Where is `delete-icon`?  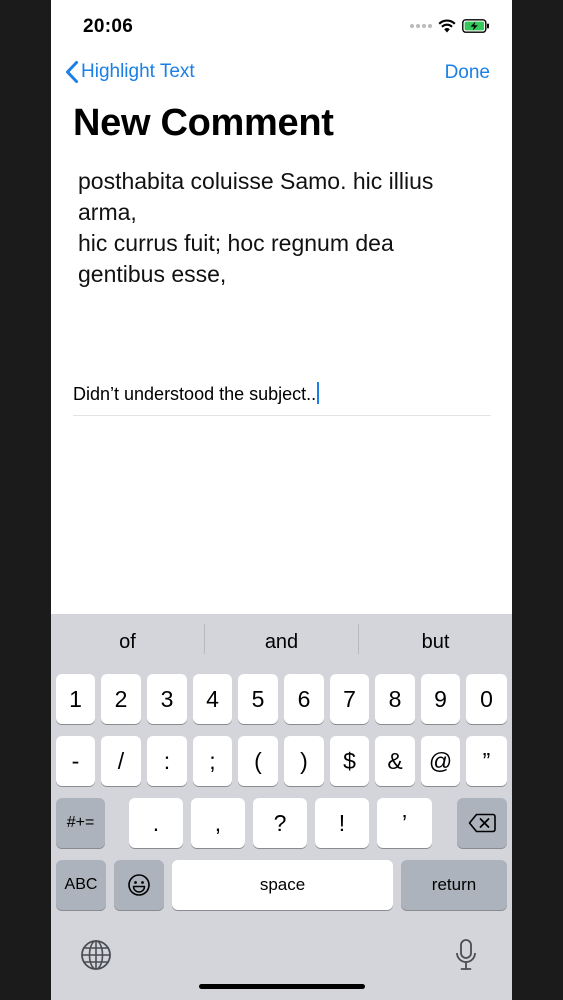 delete-icon is located at coordinates (482, 823).